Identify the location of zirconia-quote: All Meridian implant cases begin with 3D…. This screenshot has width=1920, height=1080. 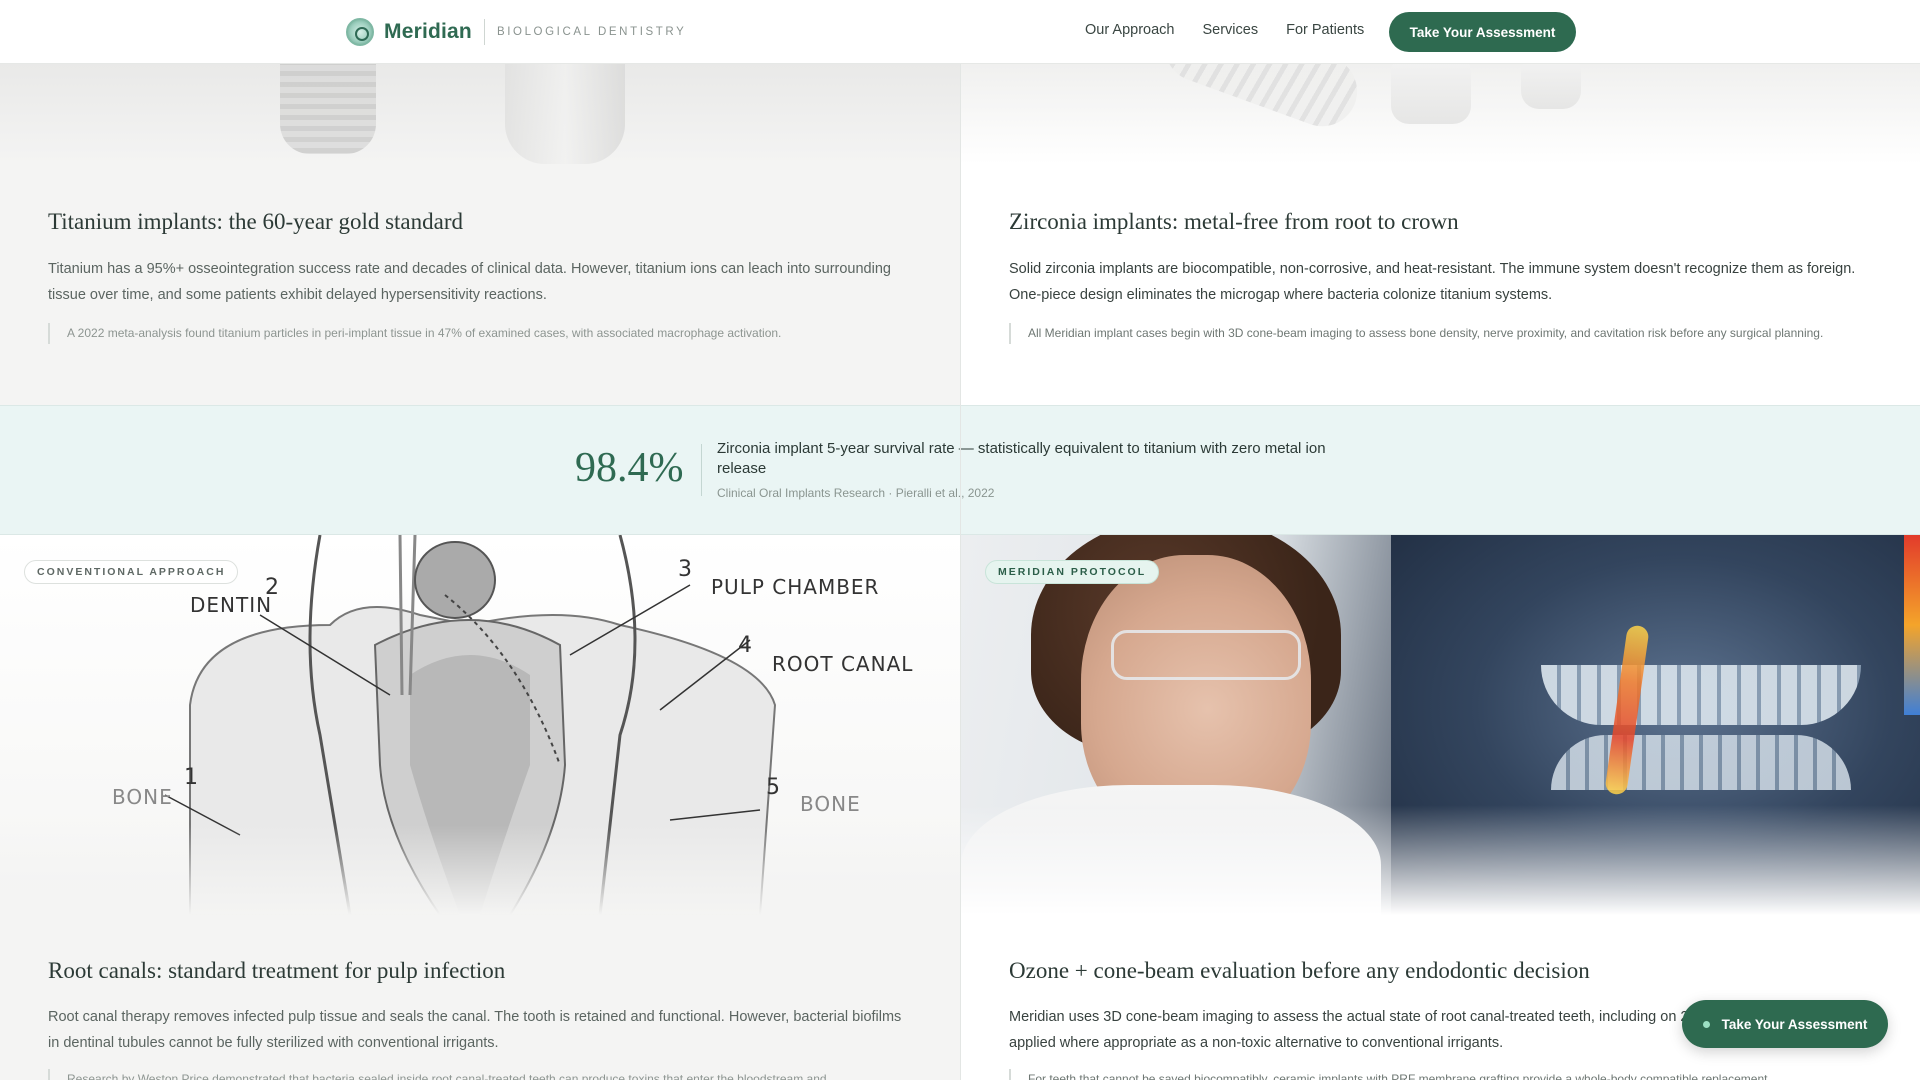
(1434, 333).